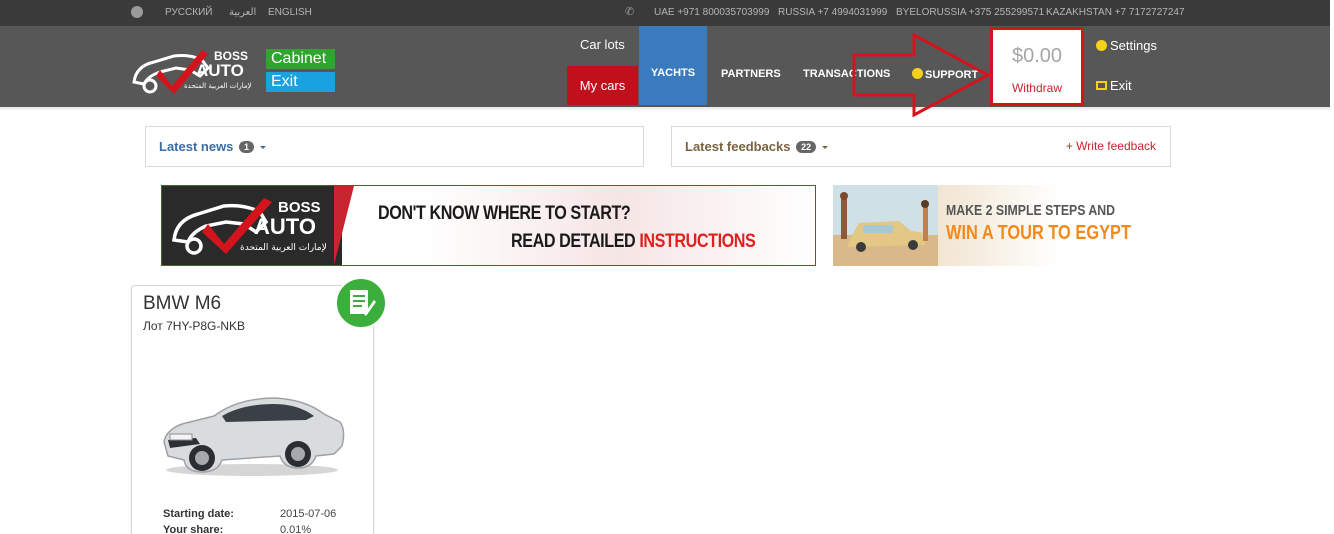 Image resolution: width=1334 pixels, height=534 pixels. What do you see at coordinates (738, 146) in the screenshot?
I see `latest-feedbacks-label: Latest feedbacks` at bounding box center [738, 146].